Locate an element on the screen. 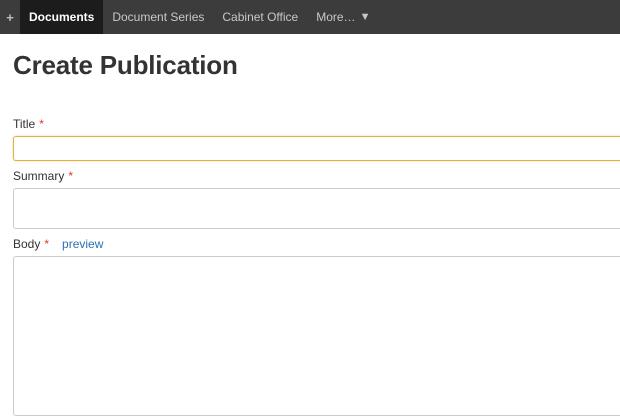 This screenshot has width=620, height=416. nav-item-document-series: Document Series is located at coordinates (158, 17).